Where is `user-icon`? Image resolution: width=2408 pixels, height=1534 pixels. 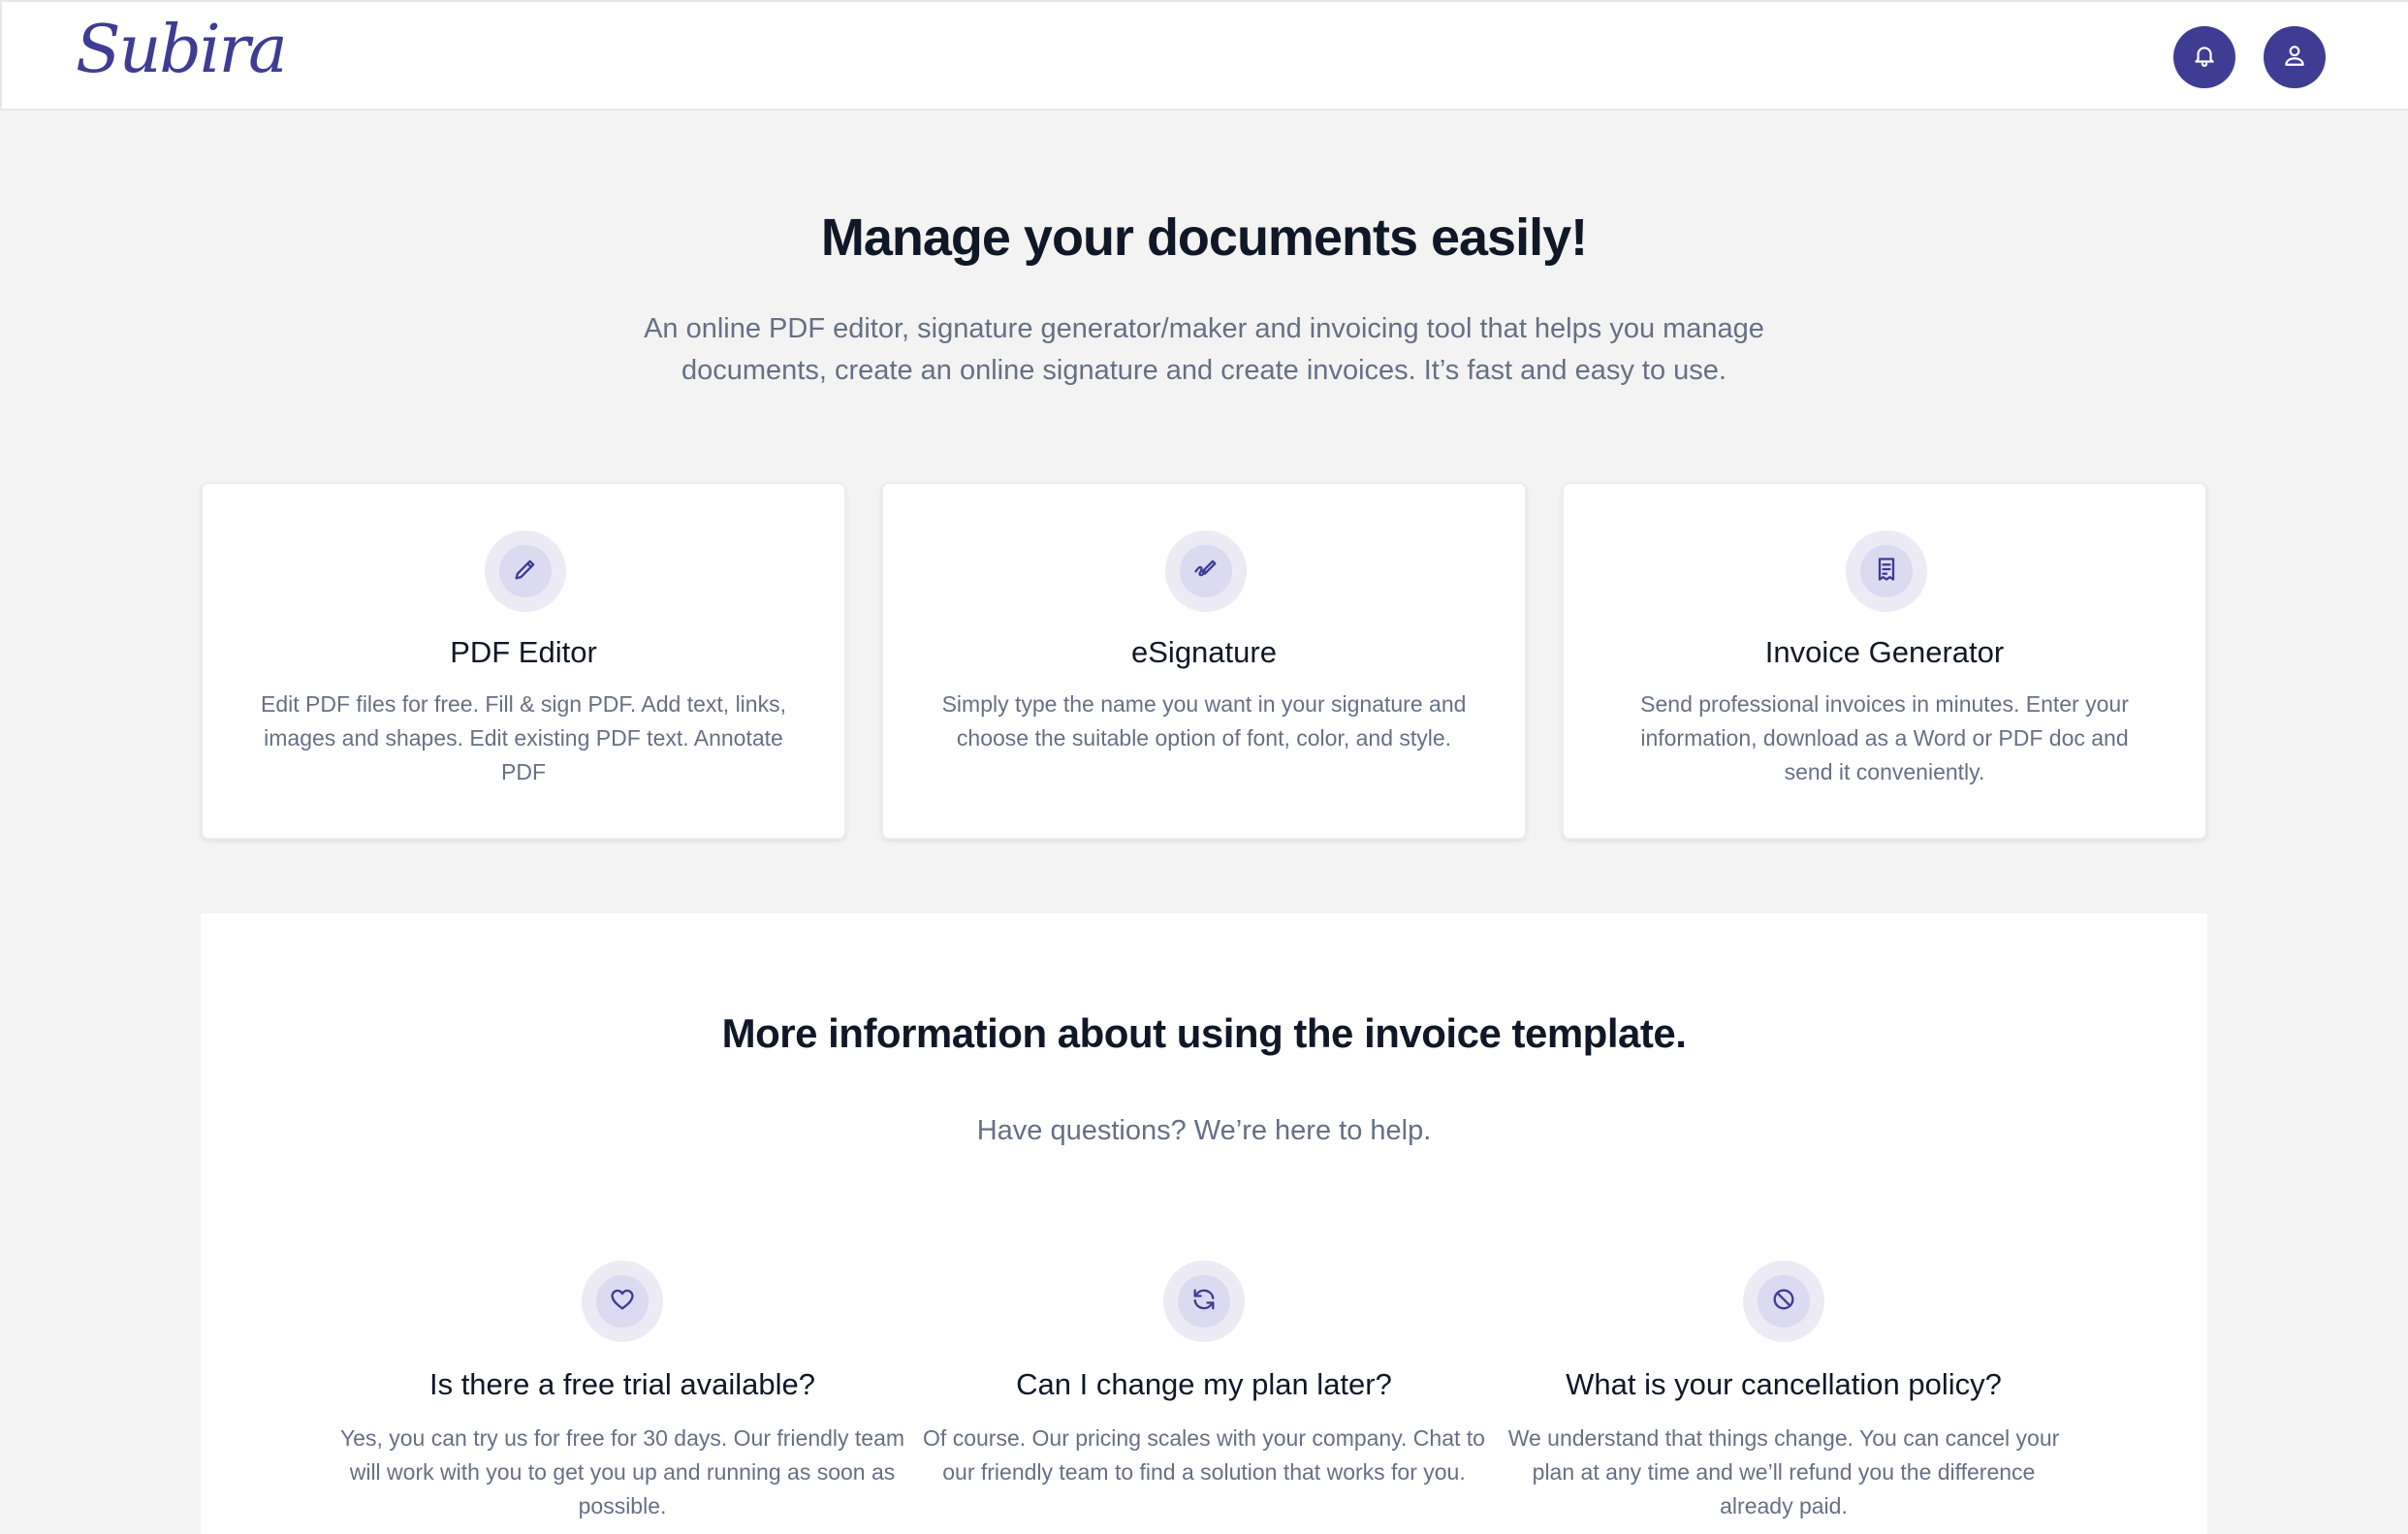 user-icon is located at coordinates (2294, 58).